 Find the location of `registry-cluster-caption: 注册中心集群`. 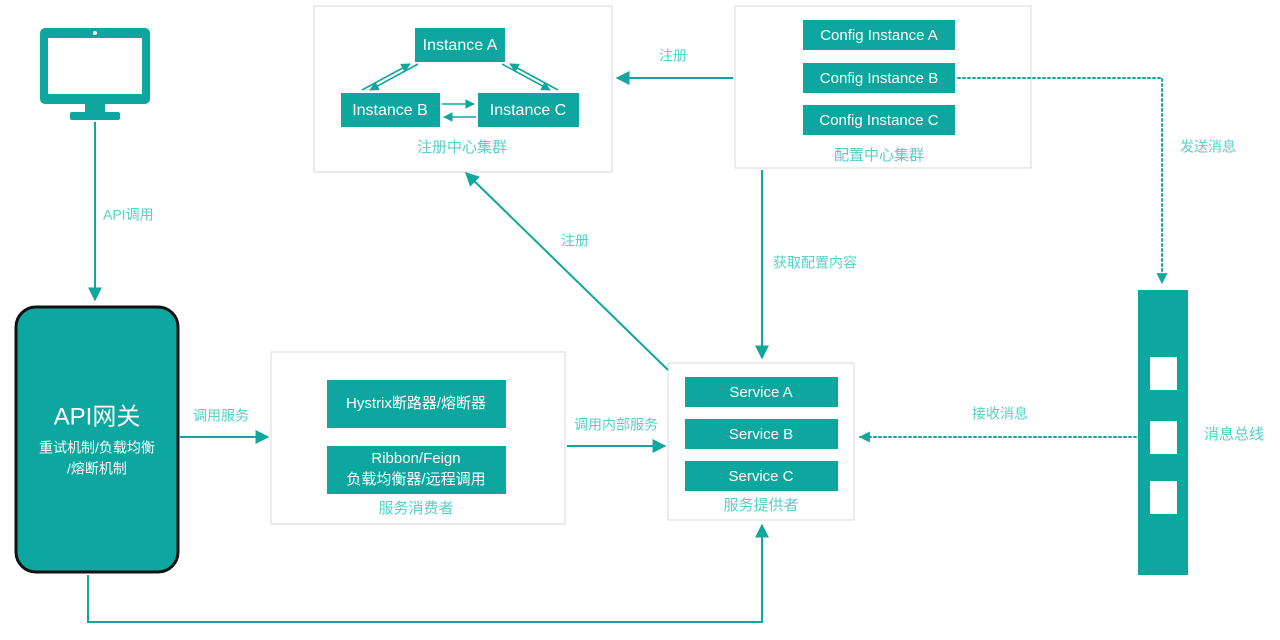

registry-cluster-caption: 注册中心集群 is located at coordinates (462, 147).